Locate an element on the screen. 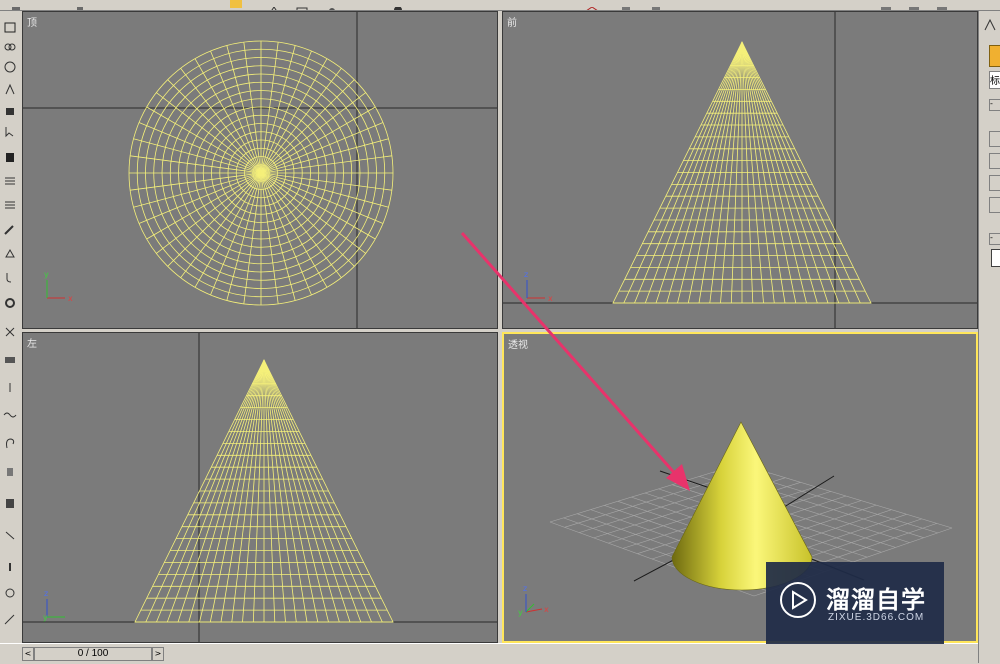  box-icon is located at coordinates (10, 501).